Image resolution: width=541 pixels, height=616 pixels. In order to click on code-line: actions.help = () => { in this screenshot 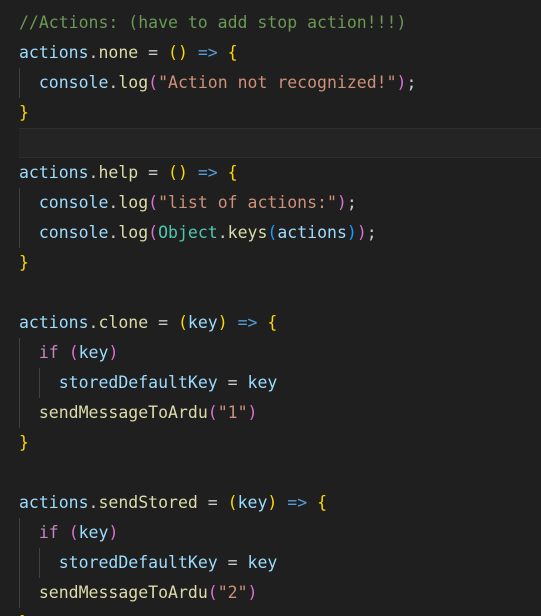, I will do `click(270, 173)`.